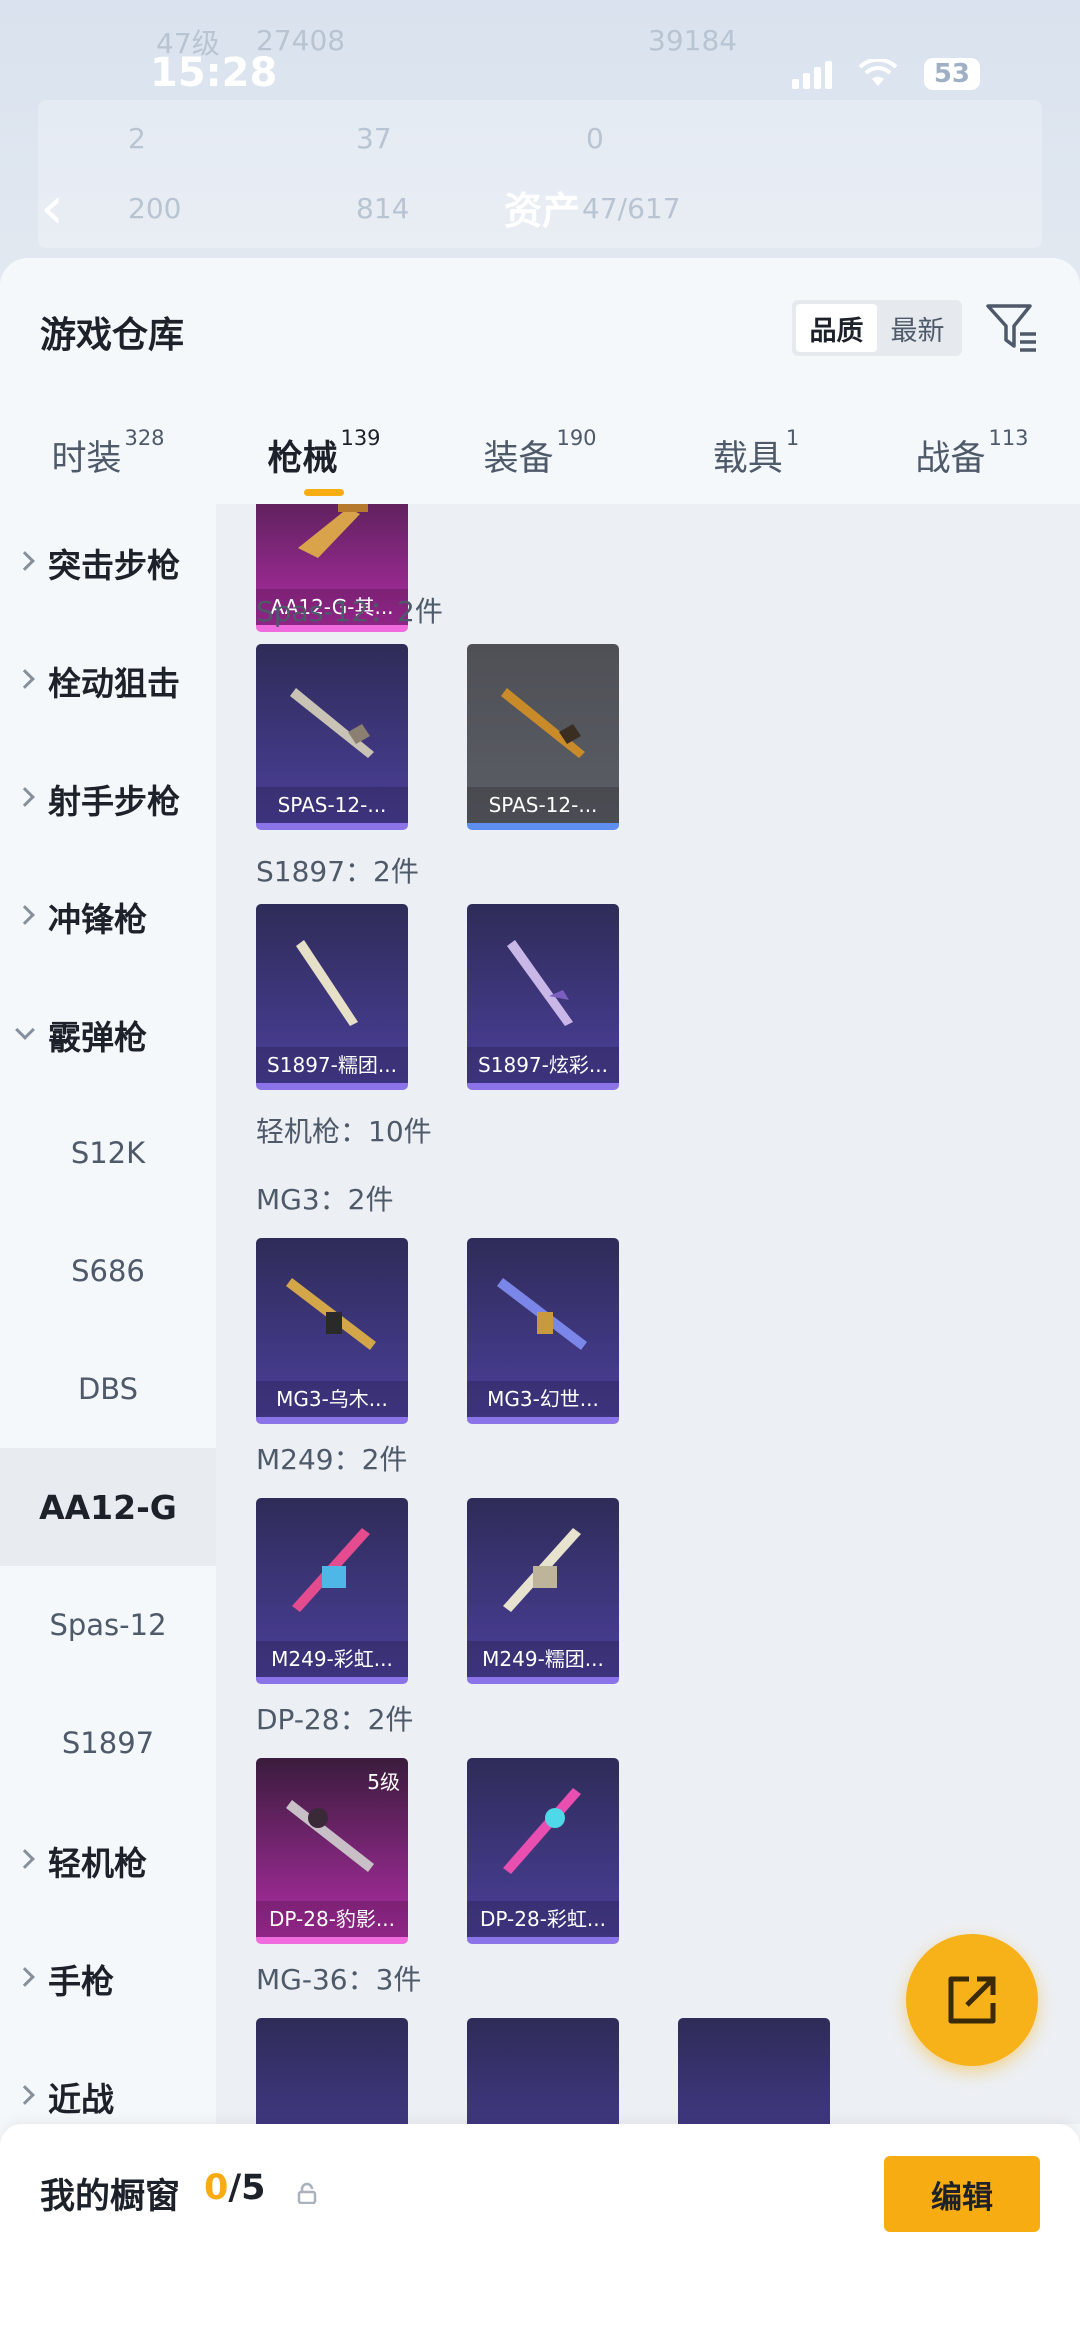 This screenshot has height=2347, width=1080. I want to click on back-chevron-icon: ‹, so click(52, 208).